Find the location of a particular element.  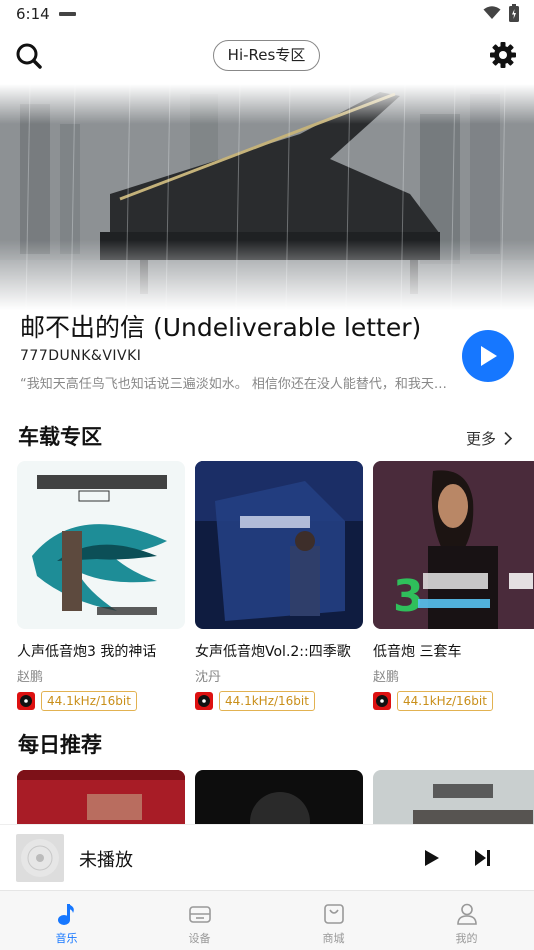

nav-label: 商城 is located at coordinates (333, 938).